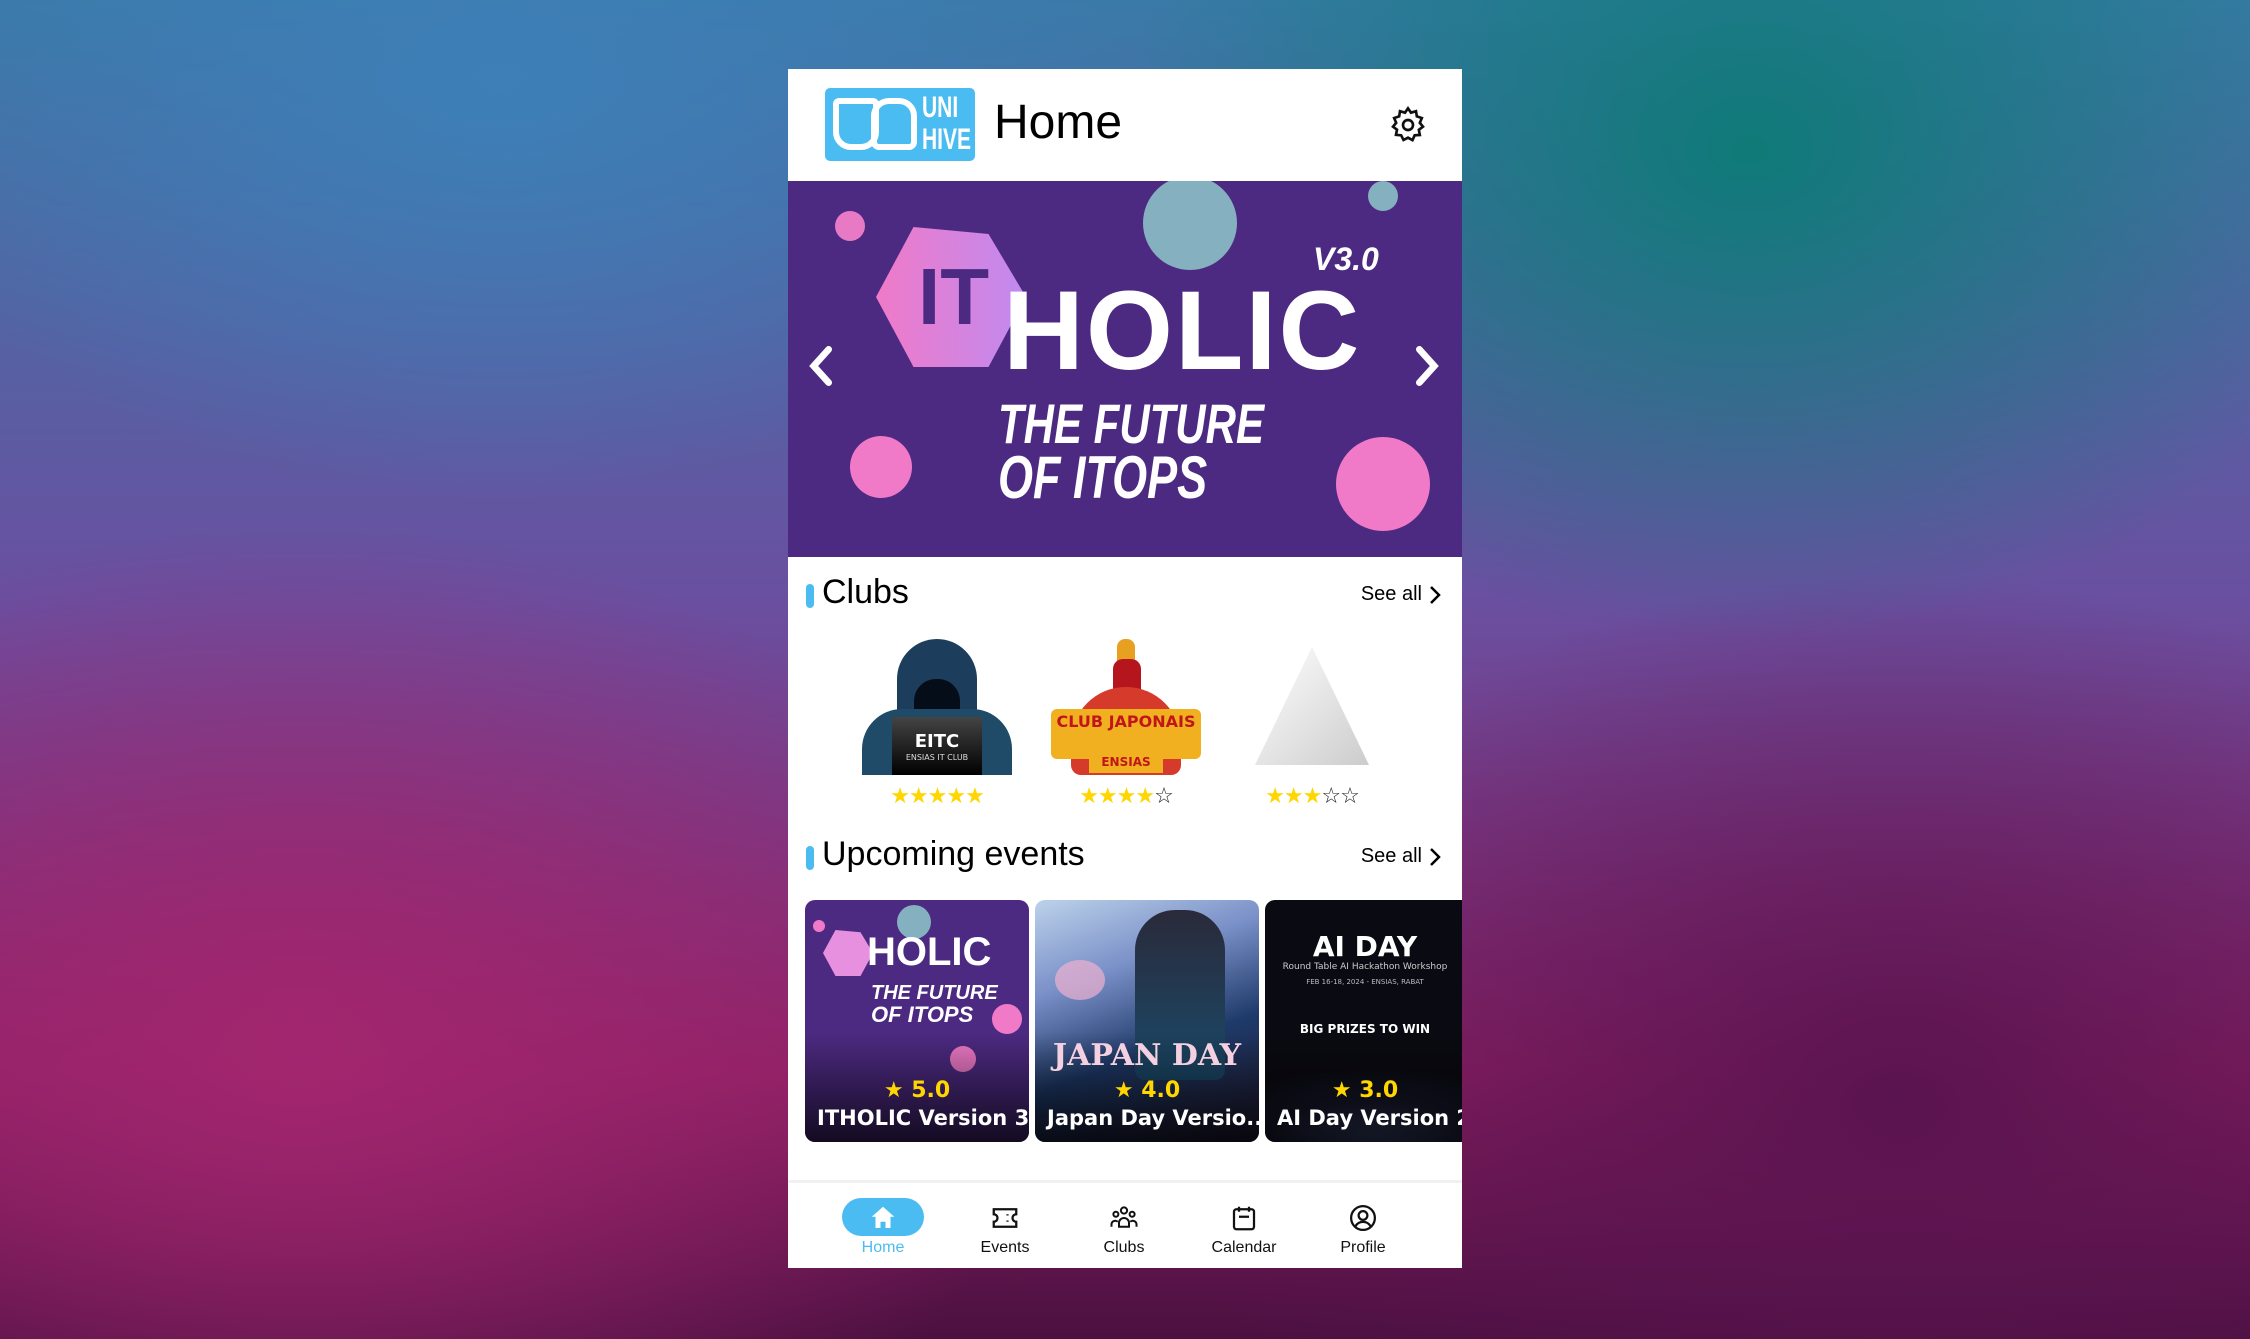  I want to click on events-section-header: Upcoming events See all, so click(1125, 858).